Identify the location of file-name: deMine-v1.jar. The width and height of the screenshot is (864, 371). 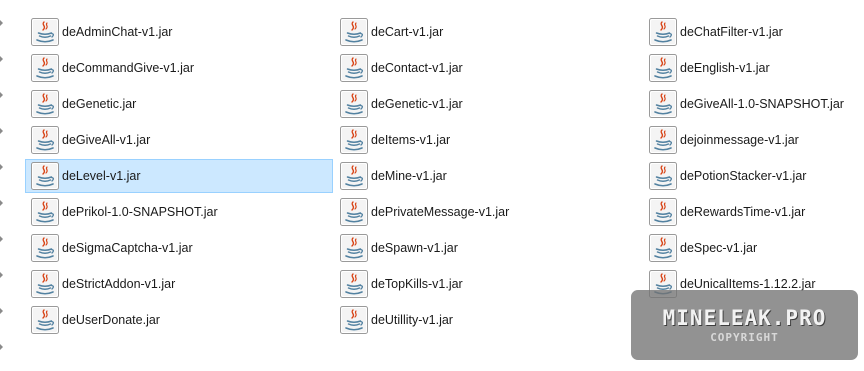
(409, 176).